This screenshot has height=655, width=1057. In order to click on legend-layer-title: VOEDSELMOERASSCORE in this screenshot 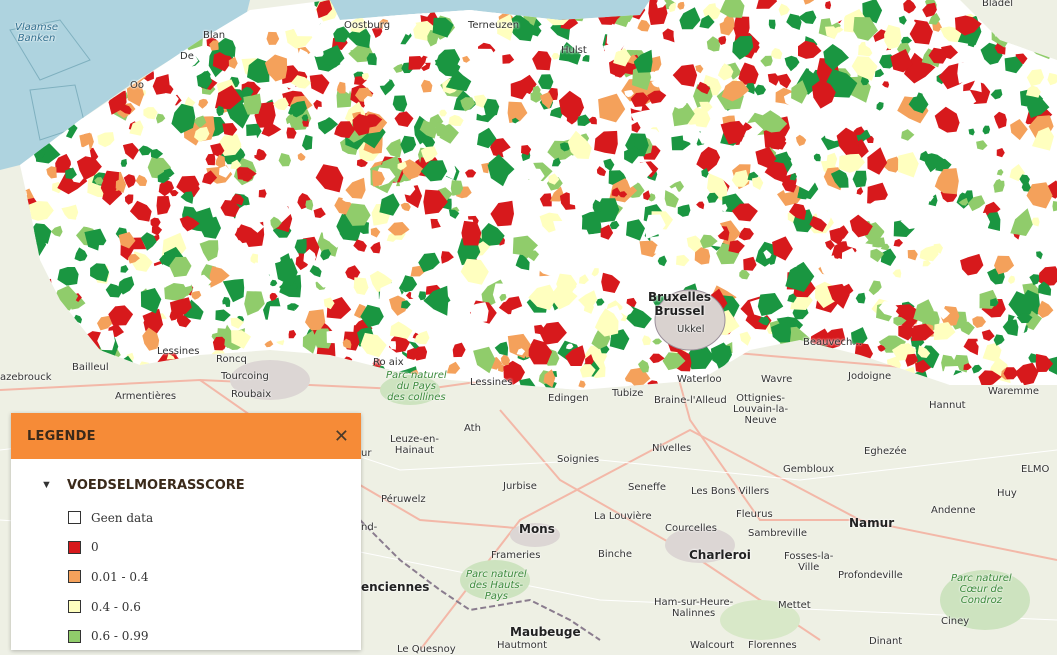, I will do `click(156, 485)`.